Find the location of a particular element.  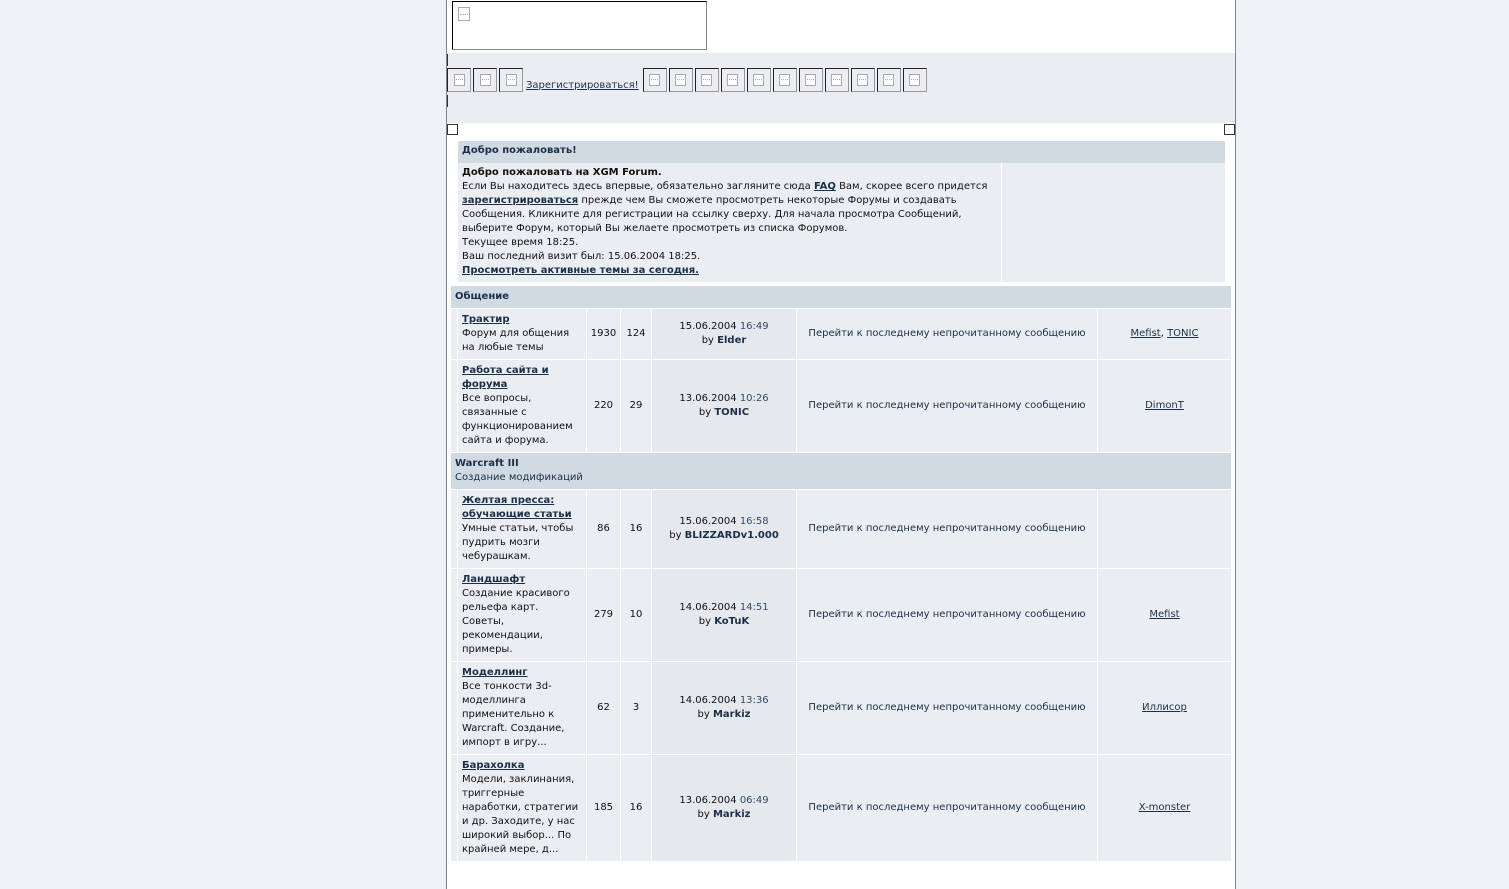

faq-link: FAQ is located at coordinates (825, 186).